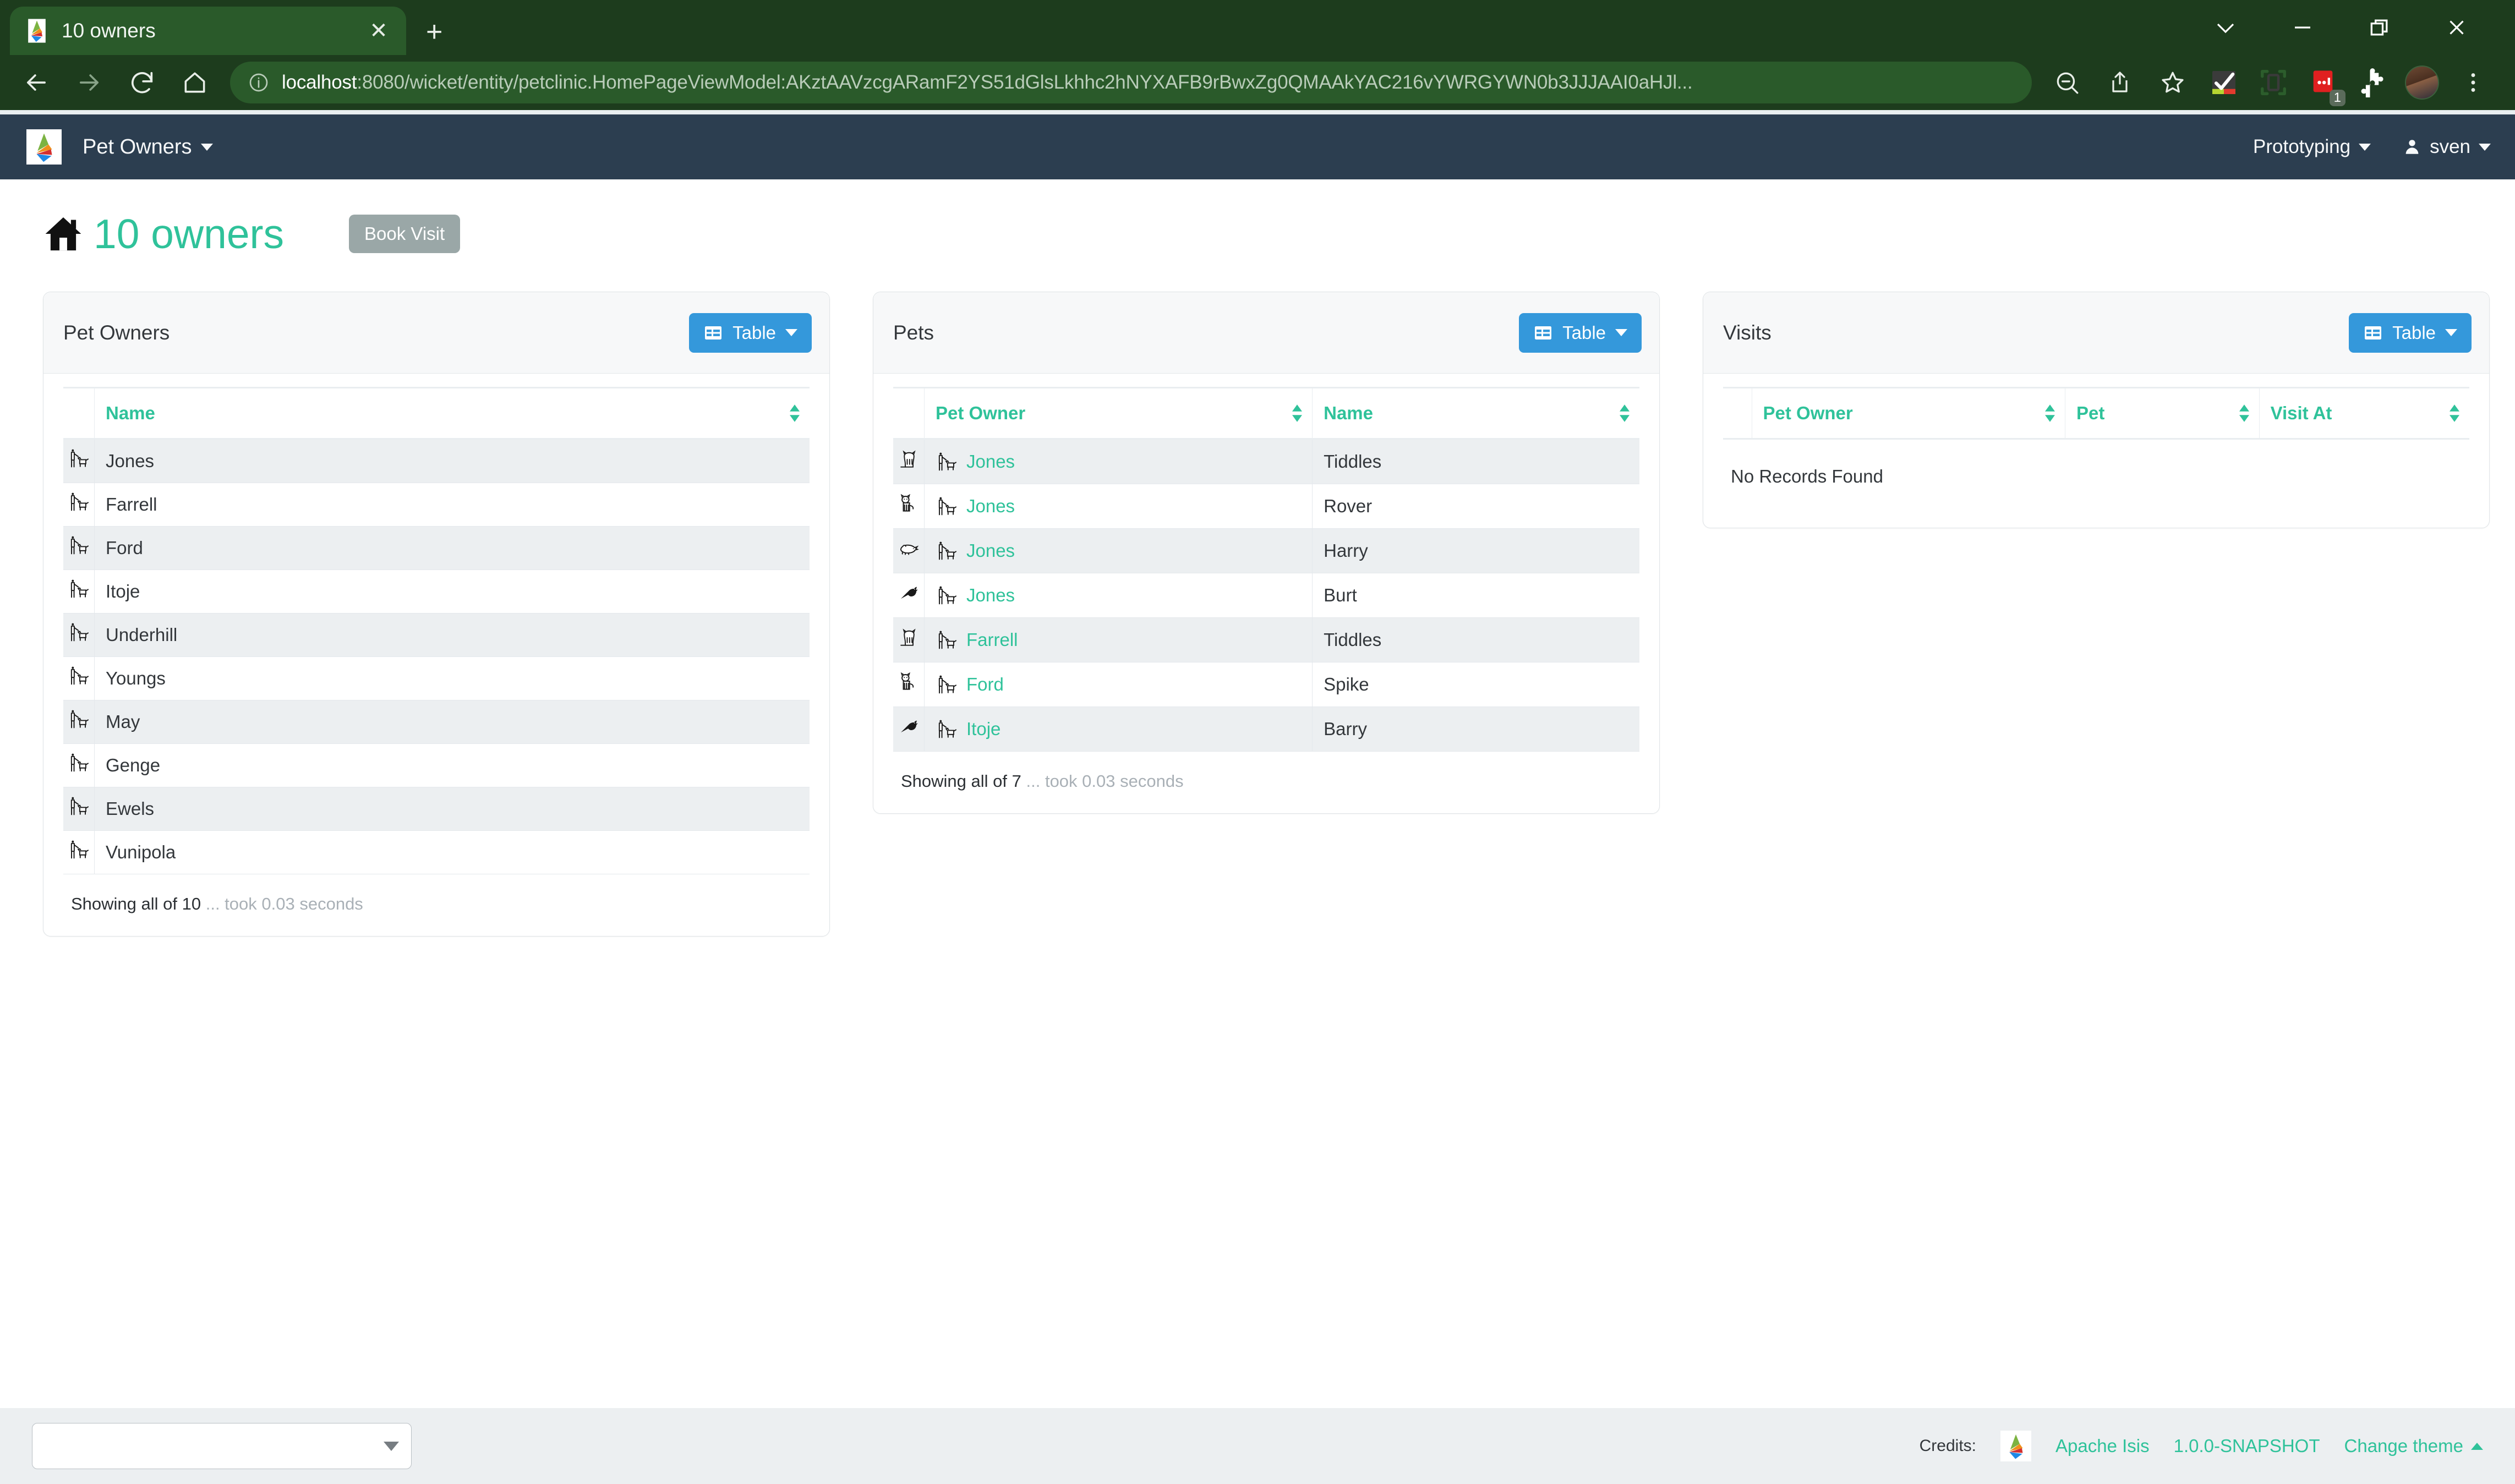 This screenshot has width=2515, height=1484. Describe the element at coordinates (434, 32) in the screenshot. I see `new-tab-button: +` at that location.